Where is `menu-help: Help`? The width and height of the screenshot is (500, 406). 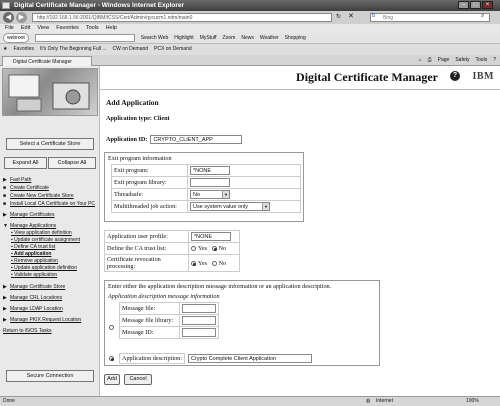
menu-help: Help is located at coordinates (111, 28).